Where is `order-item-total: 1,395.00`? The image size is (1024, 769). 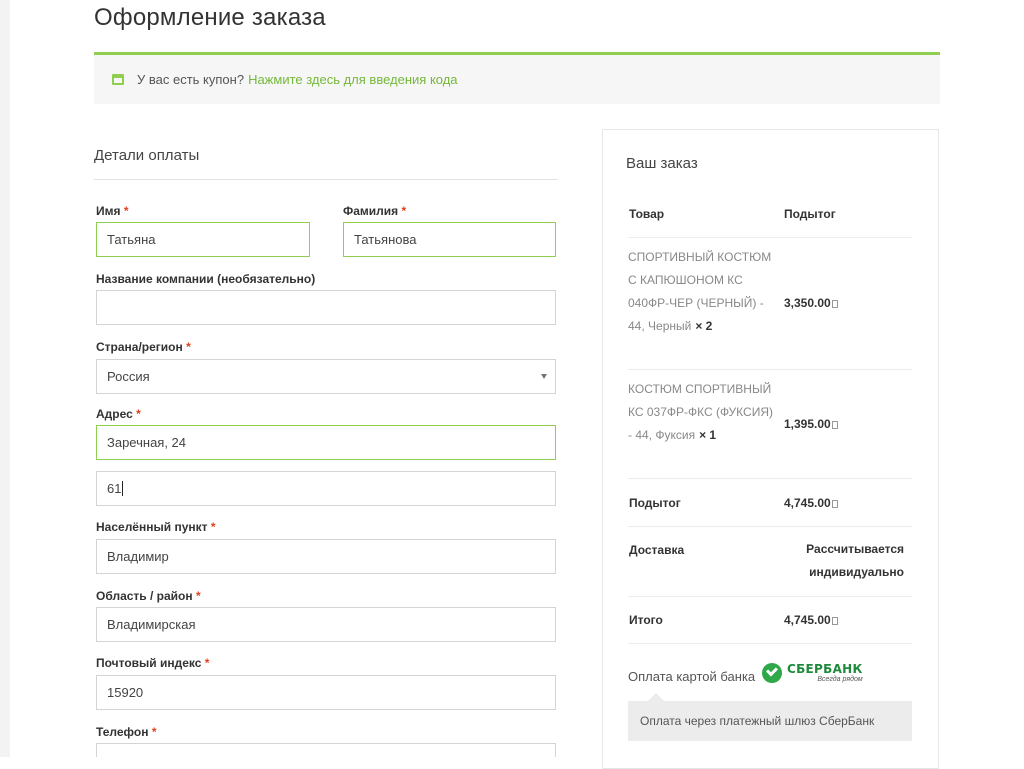
order-item-total: 1,395.00 is located at coordinates (811, 424).